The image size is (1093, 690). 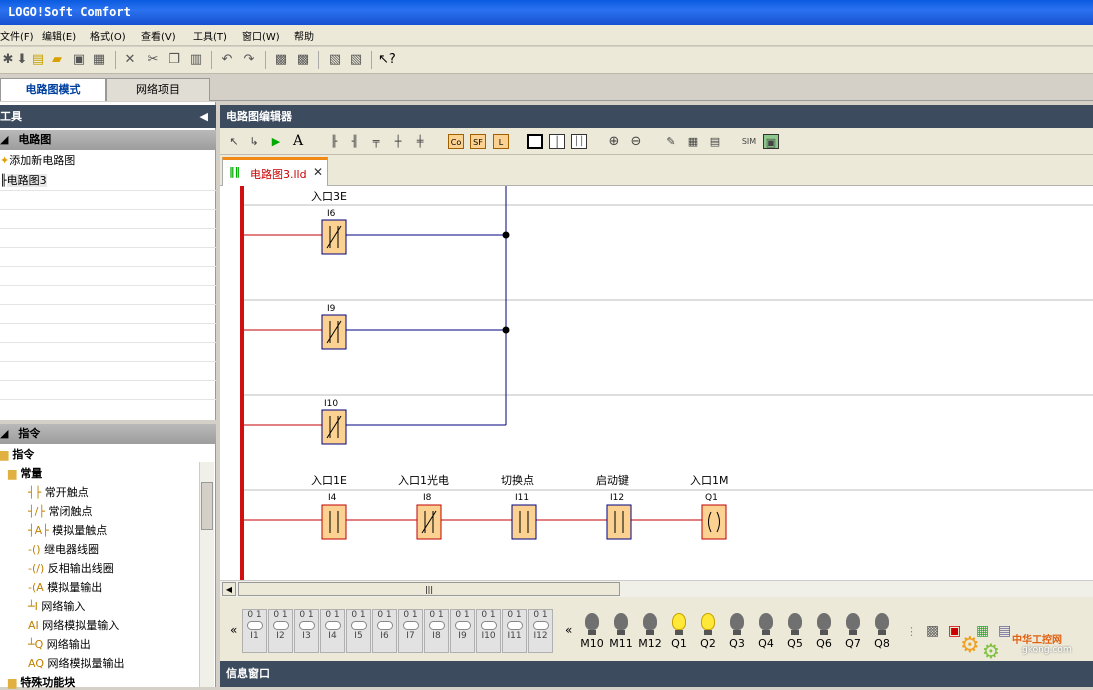 What do you see at coordinates (524, 522) in the screenshot?
I see `no-contact-I11` at bounding box center [524, 522].